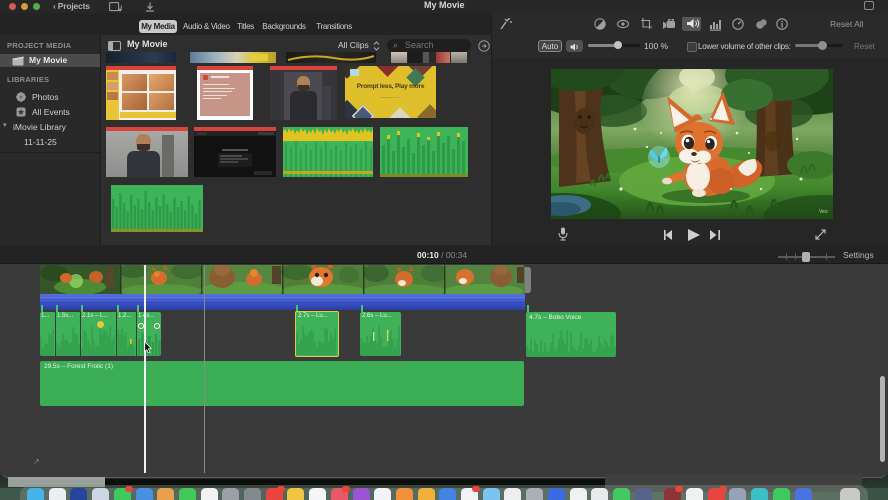 Image resolution: width=888 pixels, height=500 pixels. What do you see at coordinates (823, 212) in the screenshot?
I see `svg-text: Veo` at bounding box center [823, 212].